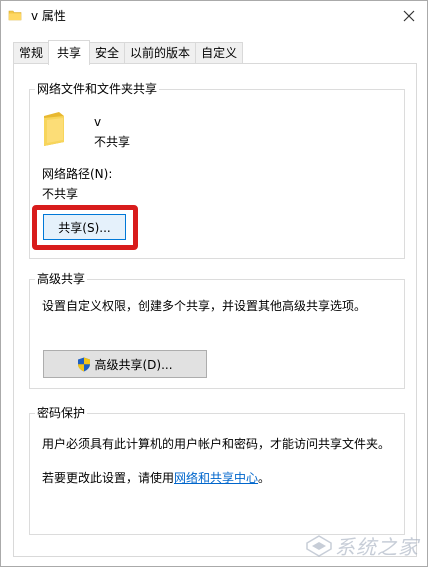 This screenshot has width=429, height=568. I want to click on advanced-share-description: 设置自定义权限，创建多个共享，并设置其他高级共享选项。, so click(204, 306).